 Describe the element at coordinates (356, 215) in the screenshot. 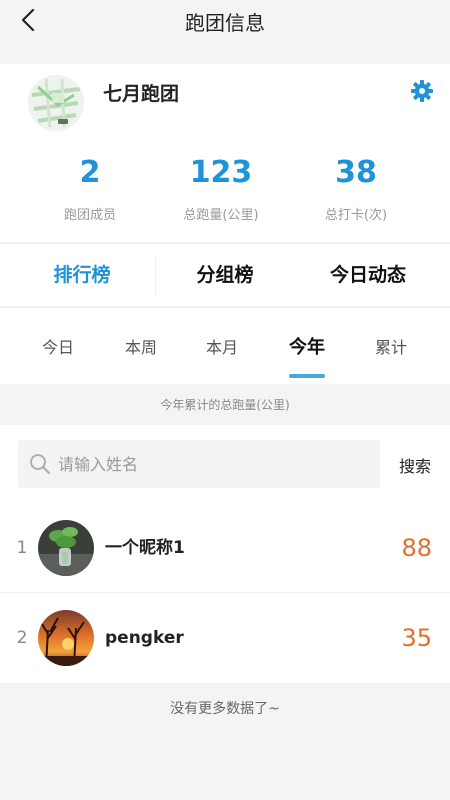

I see `stat-label: 总打卡(次)` at that location.